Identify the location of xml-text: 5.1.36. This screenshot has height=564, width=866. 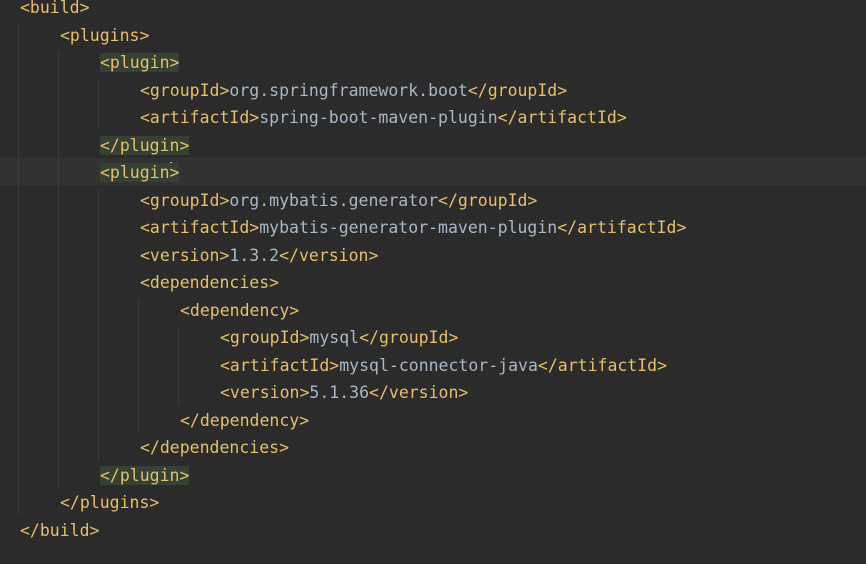
(339, 392).